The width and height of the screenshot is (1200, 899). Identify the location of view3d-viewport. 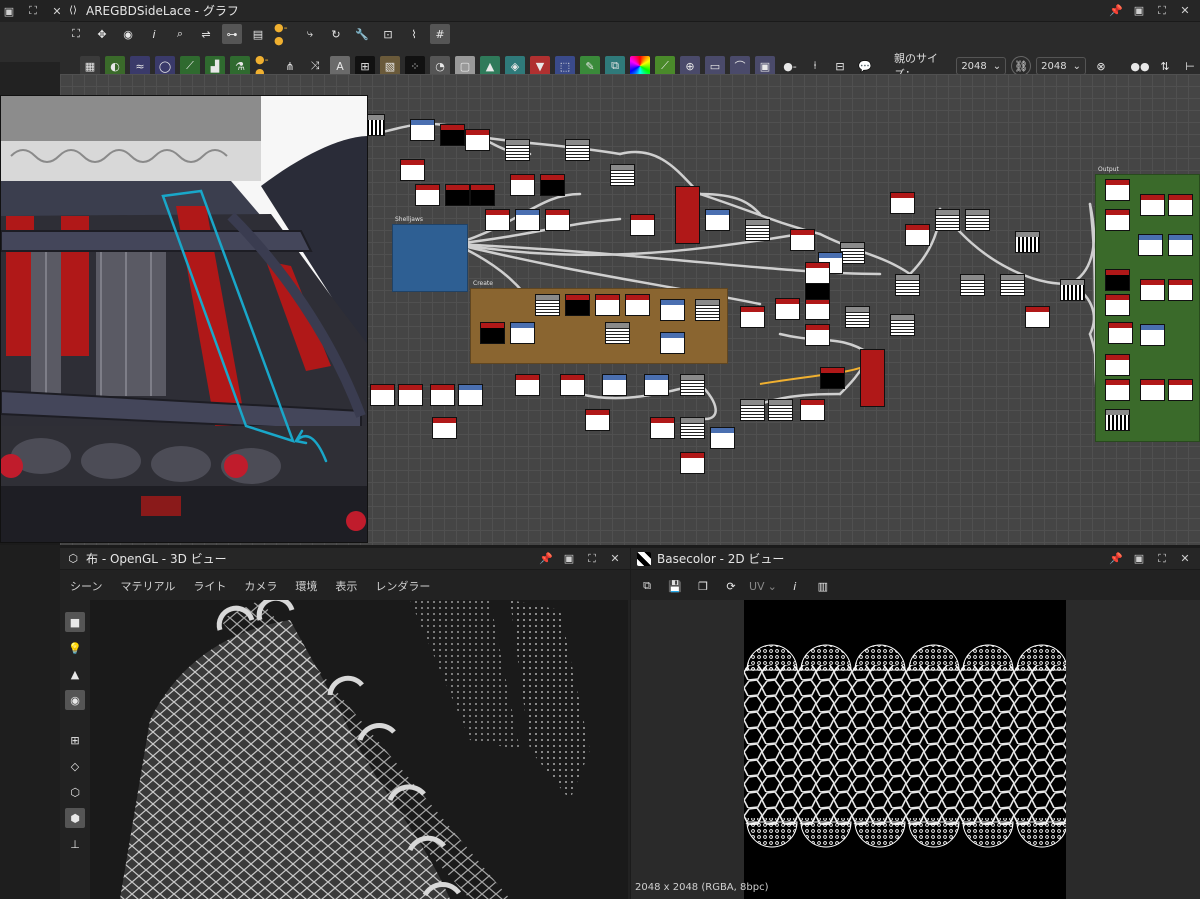
(359, 749).